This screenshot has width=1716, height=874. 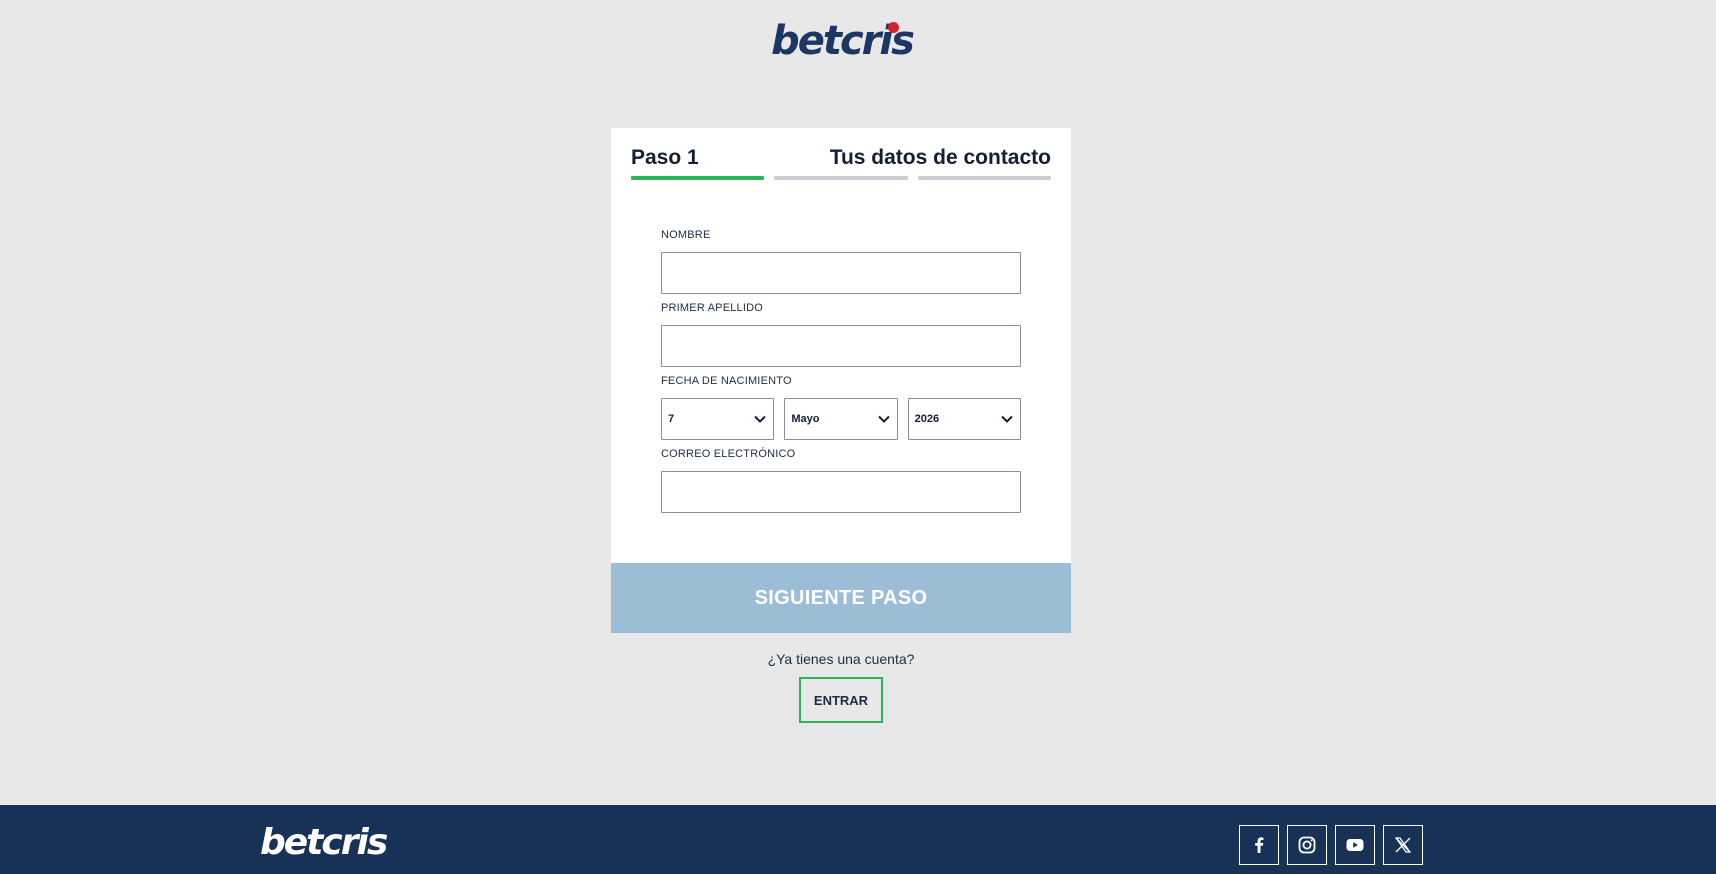 I want to click on birth-date-selects: 7 Mayo 2026, so click(x=841, y=419).